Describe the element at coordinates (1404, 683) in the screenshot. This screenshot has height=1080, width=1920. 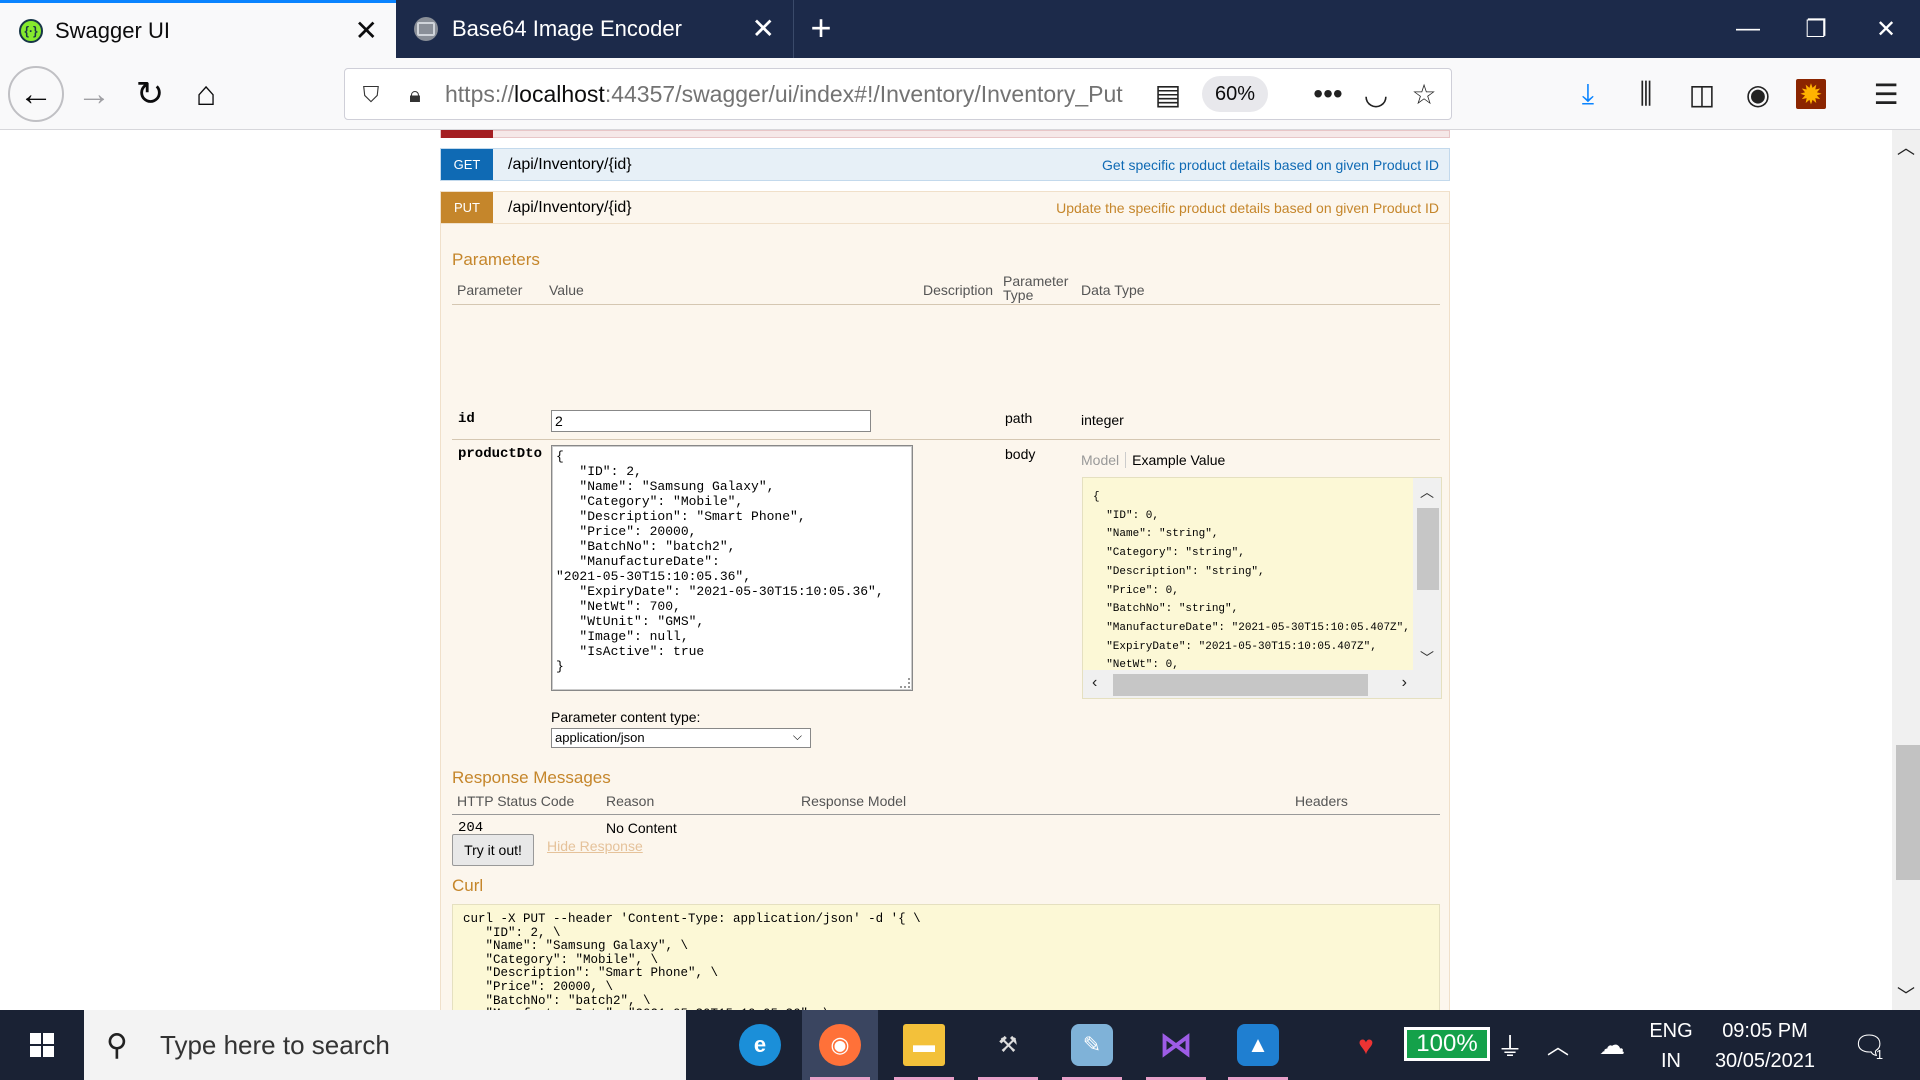
I see `chevron-right-icon: ›` at that location.